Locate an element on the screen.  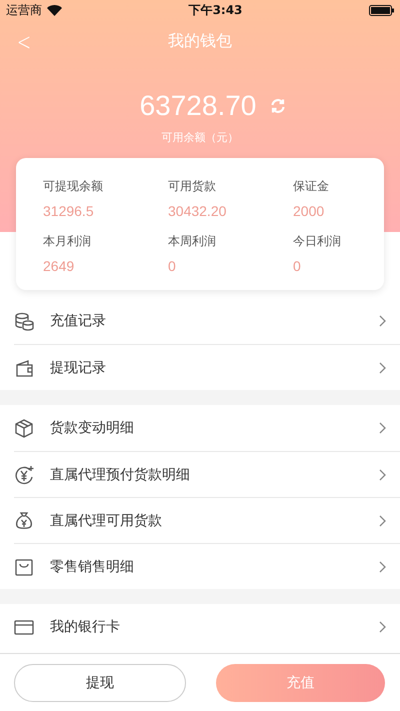
menu-item: 直属代理预付货款明细 is located at coordinates (207, 474).